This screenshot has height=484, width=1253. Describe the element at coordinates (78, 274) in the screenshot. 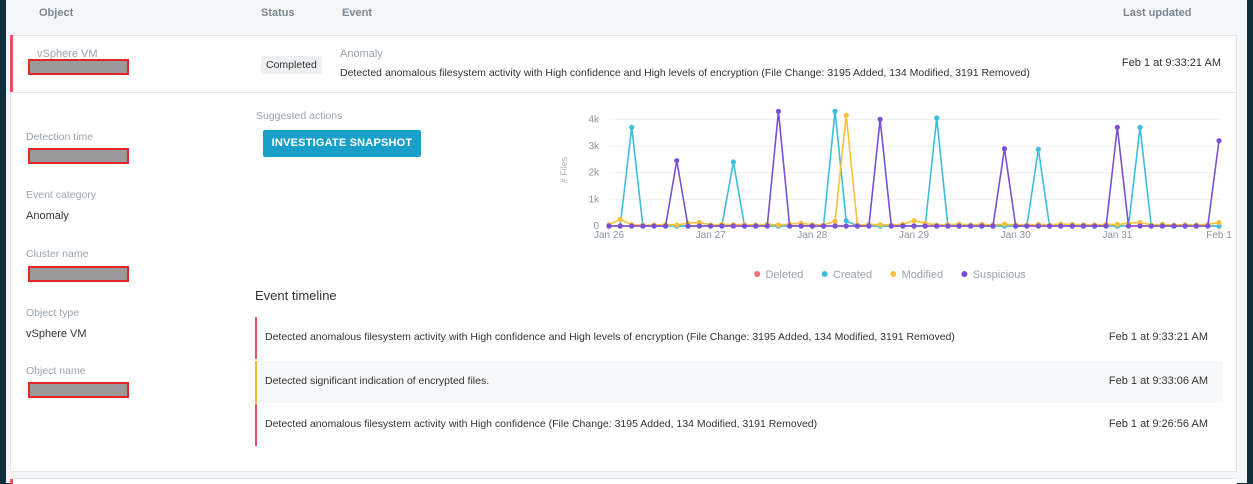

I see `redacted-cluster-name` at that location.